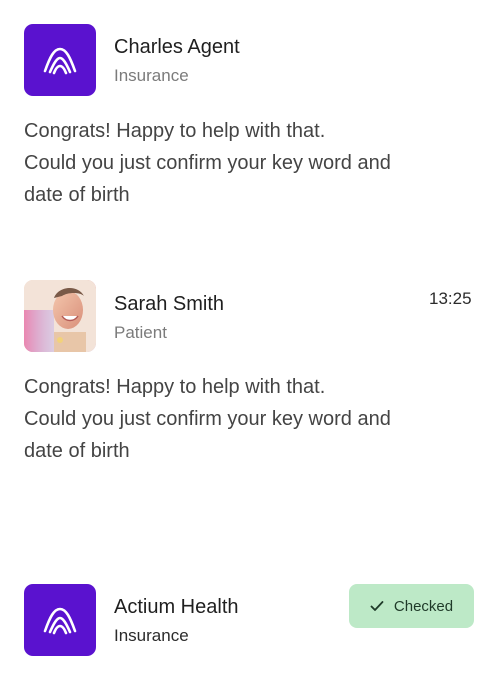 The height and width of the screenshot is (680, 498). I want to click on contact-name: Actium Health, so click(176, 607).